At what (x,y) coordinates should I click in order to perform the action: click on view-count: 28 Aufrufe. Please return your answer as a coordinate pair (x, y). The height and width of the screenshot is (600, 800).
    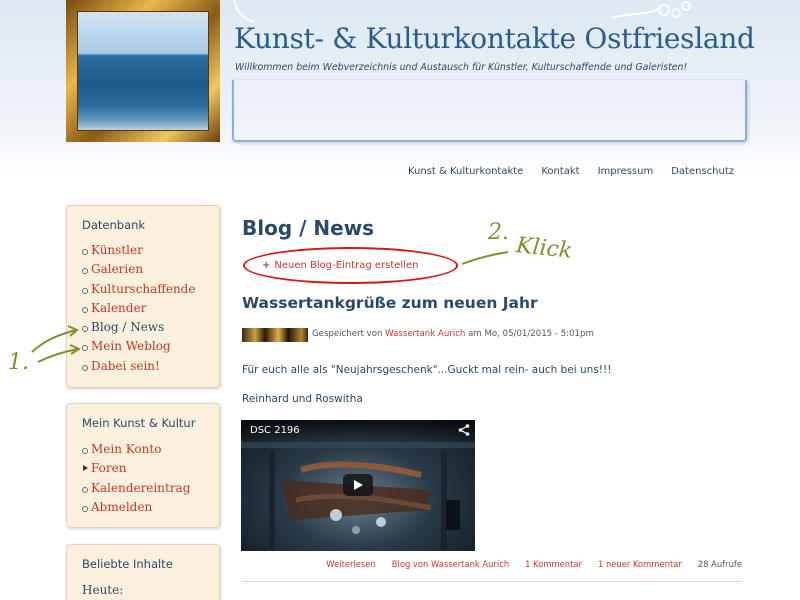
    Looking at the image, I should click on (719, 564).